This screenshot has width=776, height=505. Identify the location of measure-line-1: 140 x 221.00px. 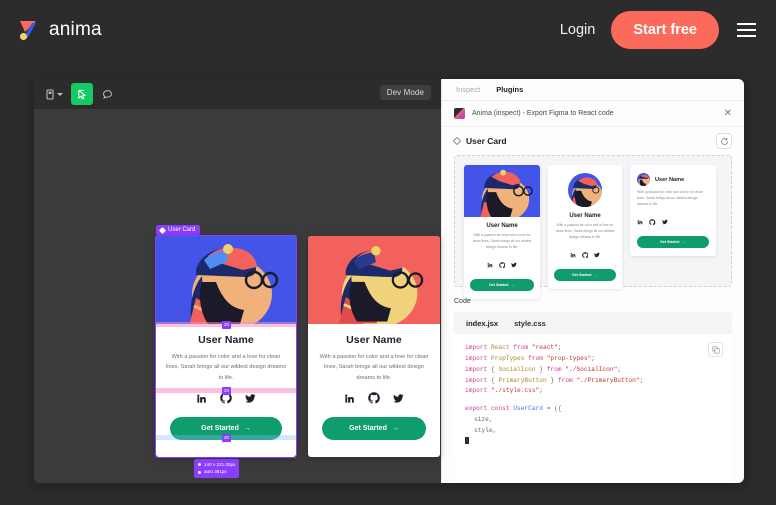
(220, 464).